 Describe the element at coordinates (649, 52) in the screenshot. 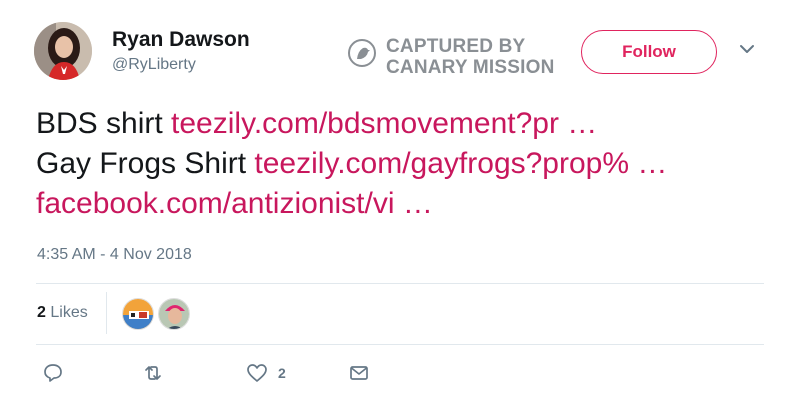

I see `follow-button: Follow` at that location.